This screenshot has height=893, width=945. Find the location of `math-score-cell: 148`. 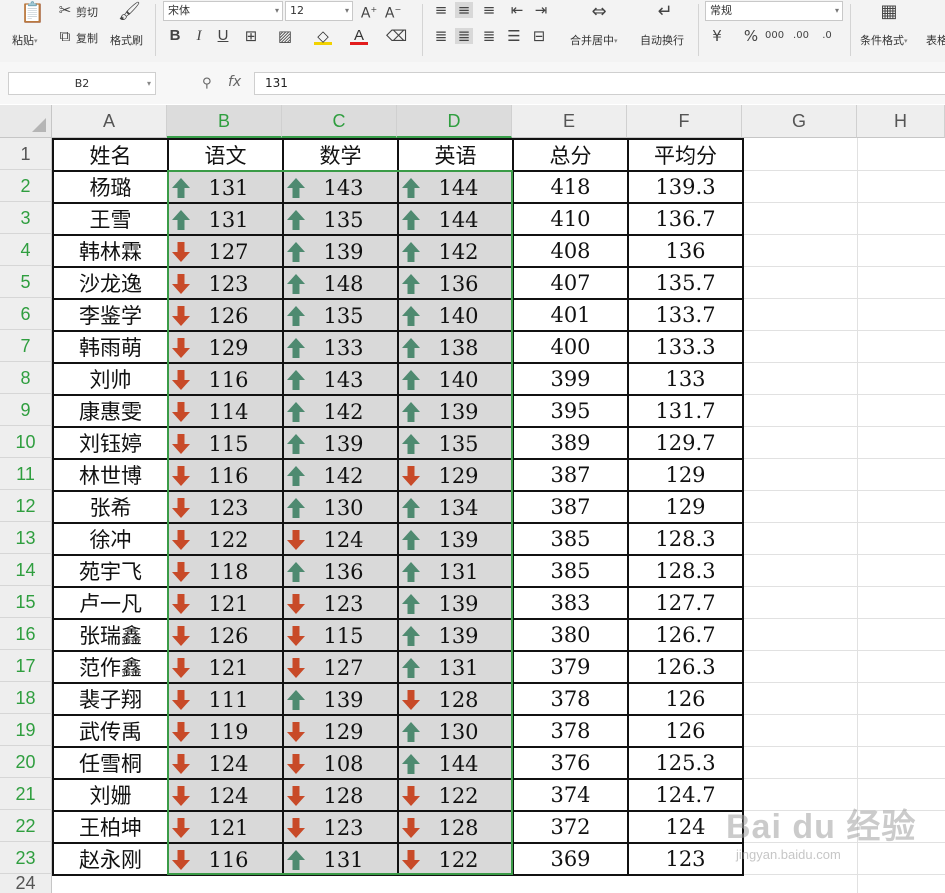

math-score-cell: 148 is located at coordinates (340, 283).